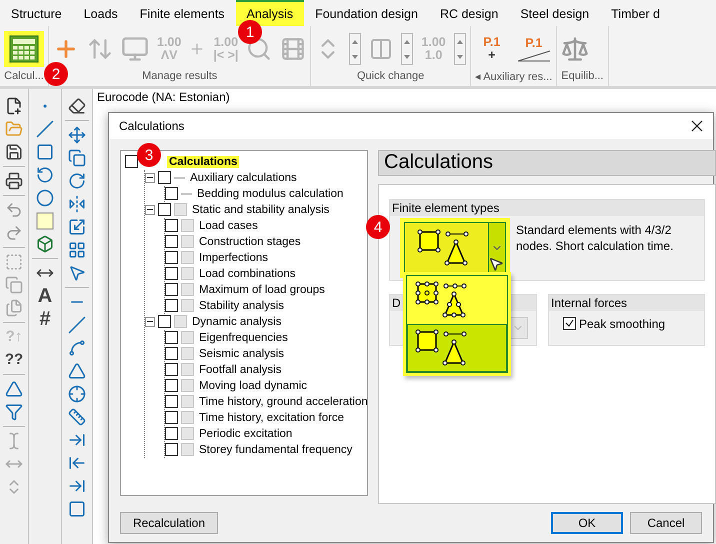  I want to click on checkbox, so click(569, 323).